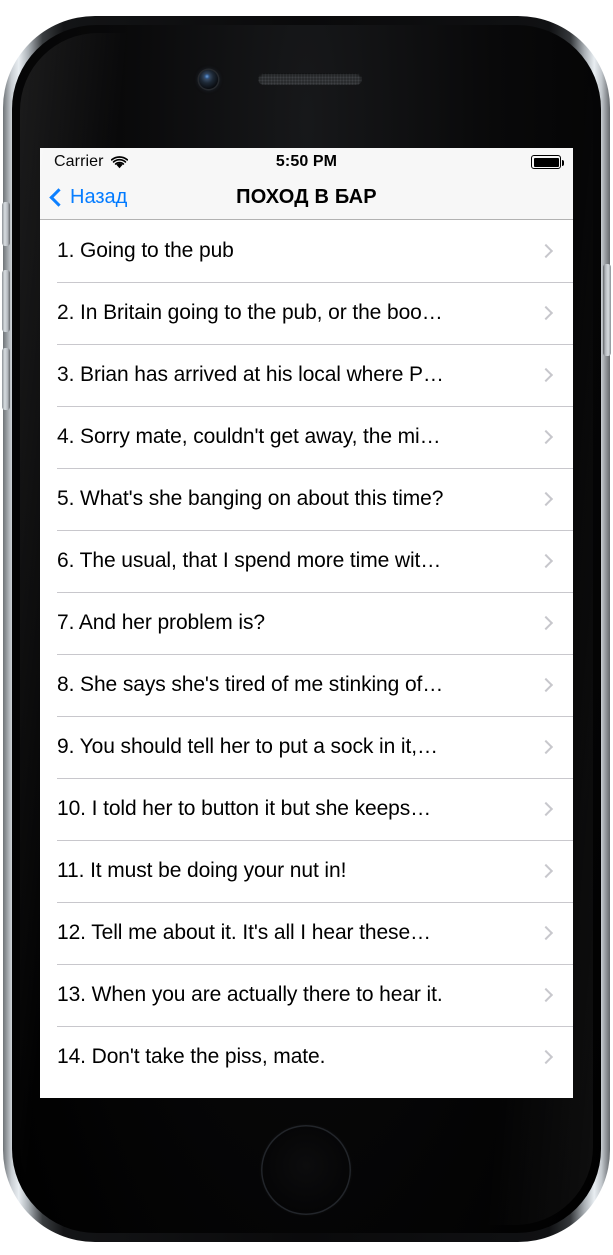 The image size is (613, 1255). What do you see at coordinates (161, 622) in the screenshot?
I see `table-row-label: 7. And her problem is?` at bounding box center [161, 622].